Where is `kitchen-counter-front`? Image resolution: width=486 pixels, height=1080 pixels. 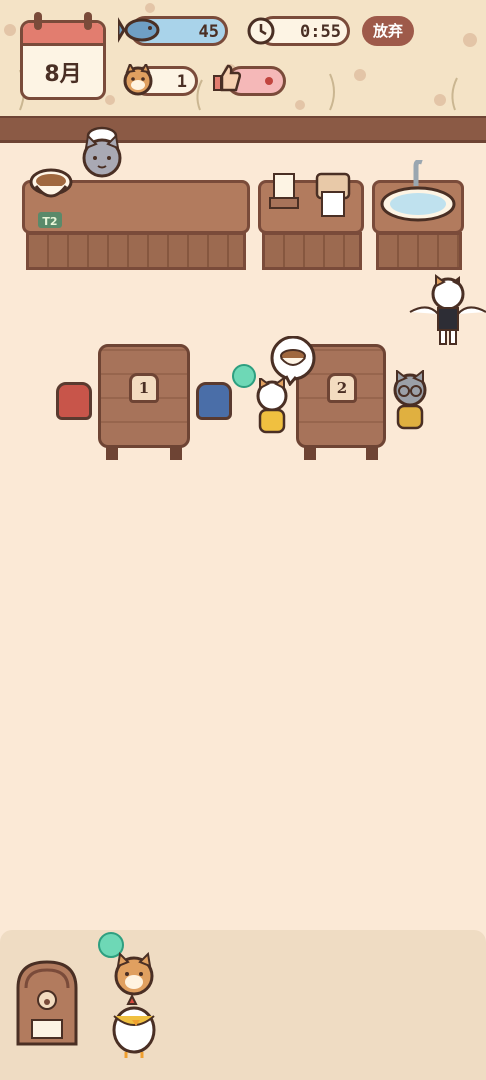 kitchen-counter-front is located at coordinates (136, 251).